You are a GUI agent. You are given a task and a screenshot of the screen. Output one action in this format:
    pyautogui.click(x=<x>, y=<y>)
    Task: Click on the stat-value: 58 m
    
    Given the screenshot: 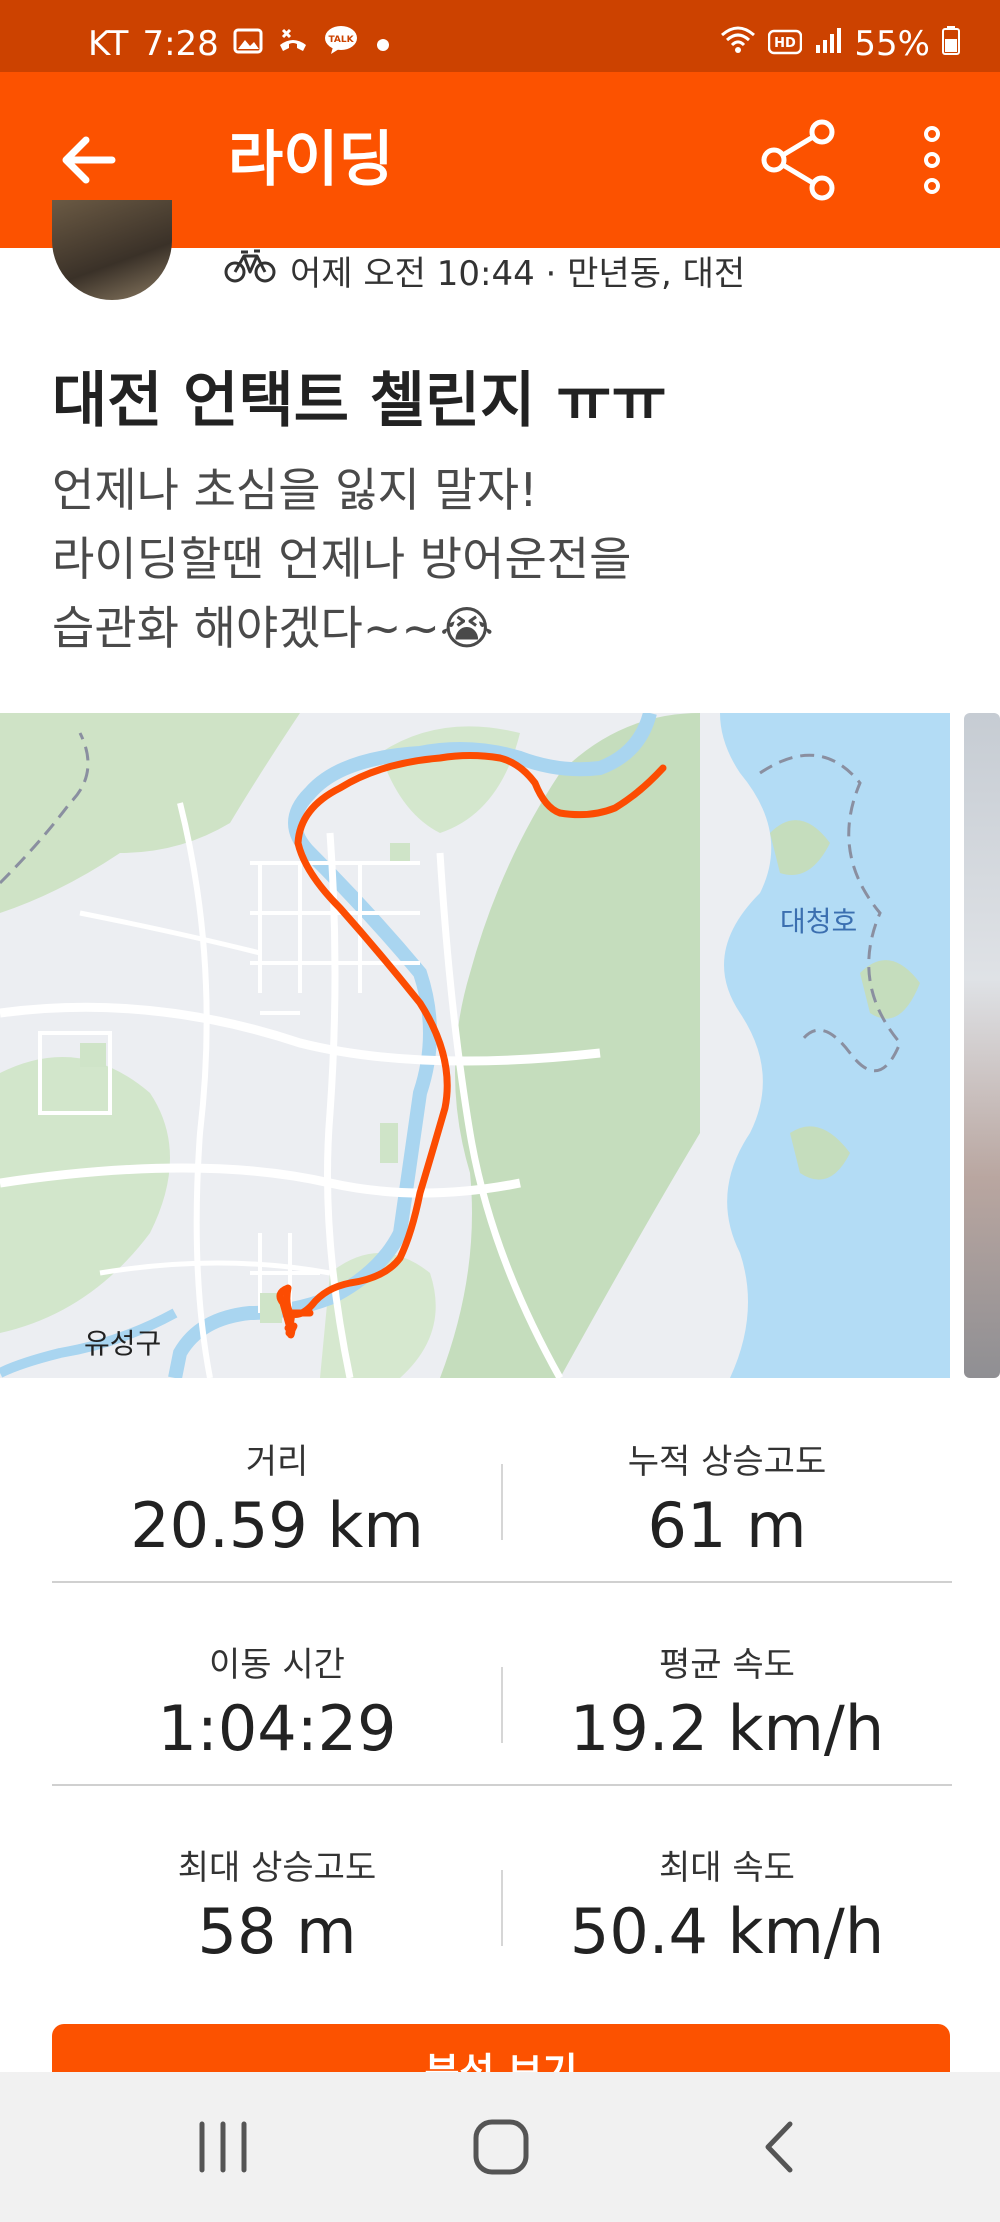 What is the action you would take?
    pyautogui.click(x=277, y=1931)
    